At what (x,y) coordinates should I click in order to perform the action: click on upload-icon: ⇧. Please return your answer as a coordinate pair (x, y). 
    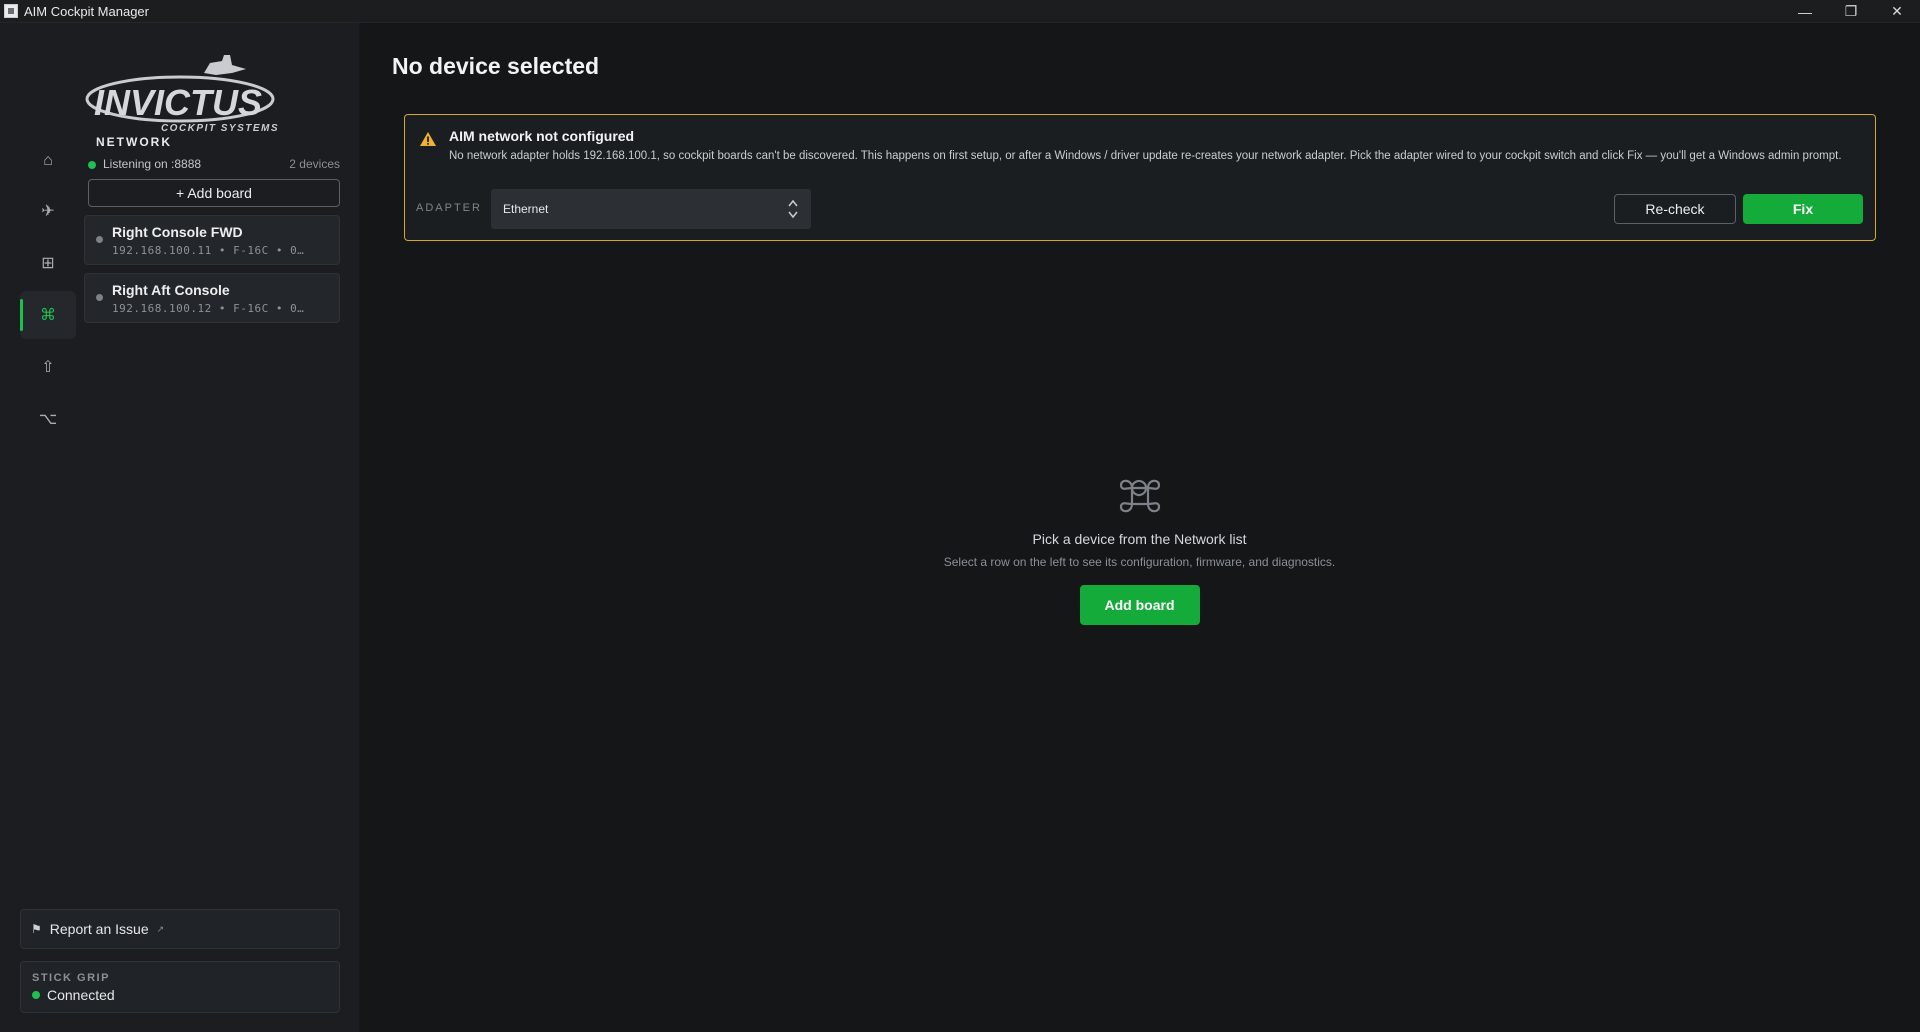
    Looking at the image, I should click on (48, 367).